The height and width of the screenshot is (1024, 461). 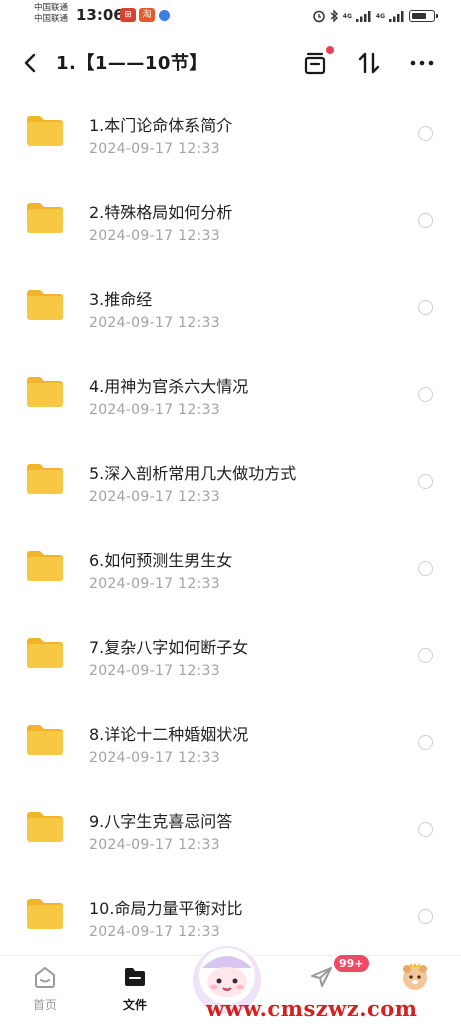 I want to click on page-header: 1.【1——10节】, so click(x=230, y=62).